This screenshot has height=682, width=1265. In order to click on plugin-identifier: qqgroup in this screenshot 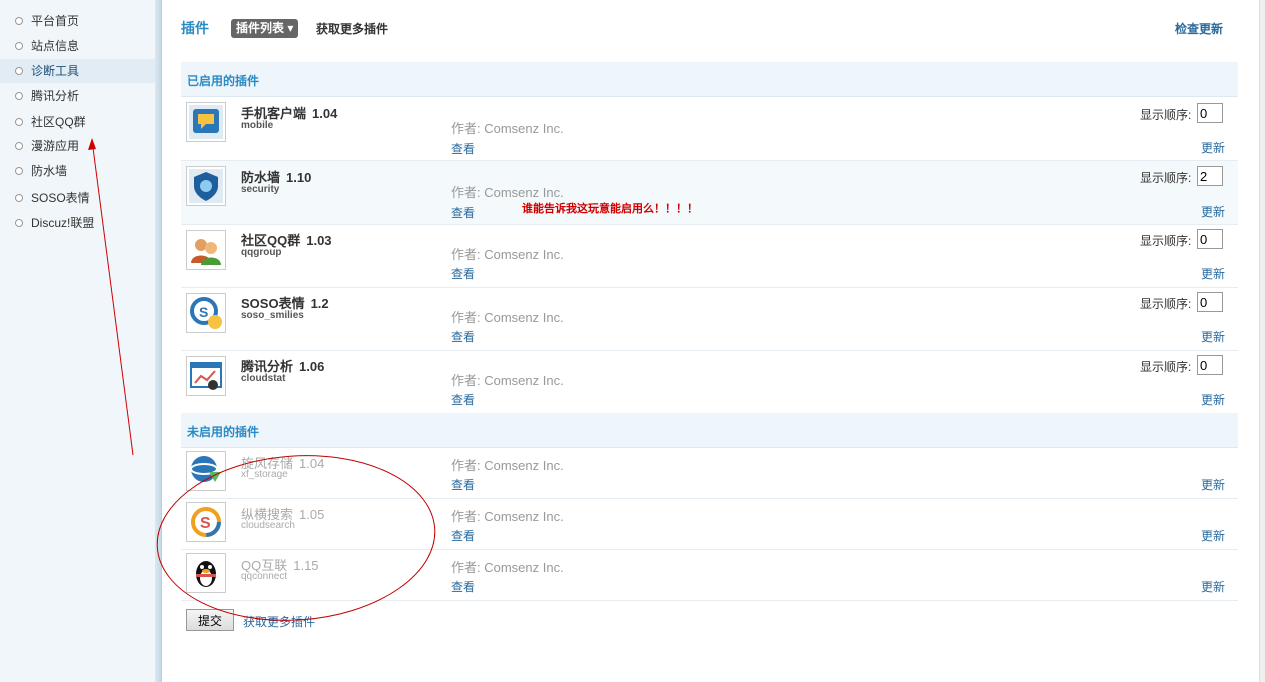, I will do `click(261, 252)`.